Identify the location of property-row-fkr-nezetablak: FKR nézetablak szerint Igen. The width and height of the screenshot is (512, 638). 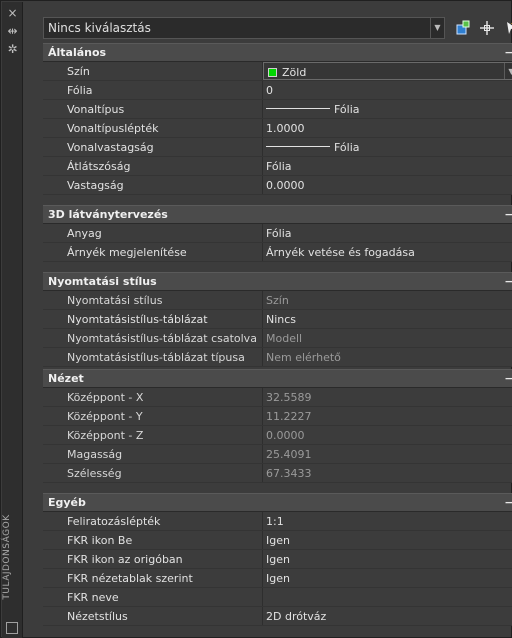
(277, 578).